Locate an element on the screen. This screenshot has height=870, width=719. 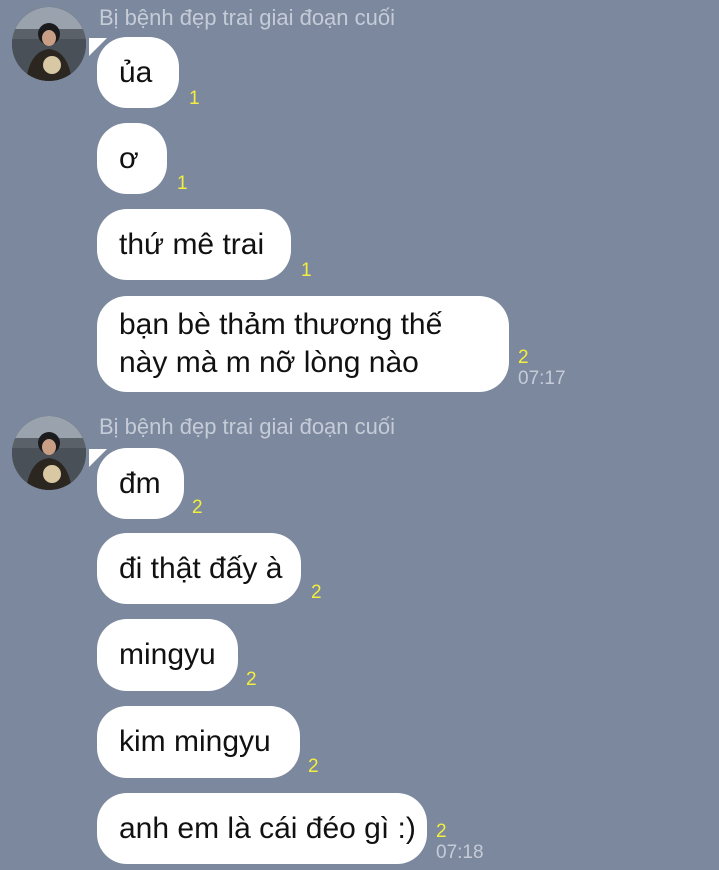
message-bubble: ủa is located at coordinates (138, 72).